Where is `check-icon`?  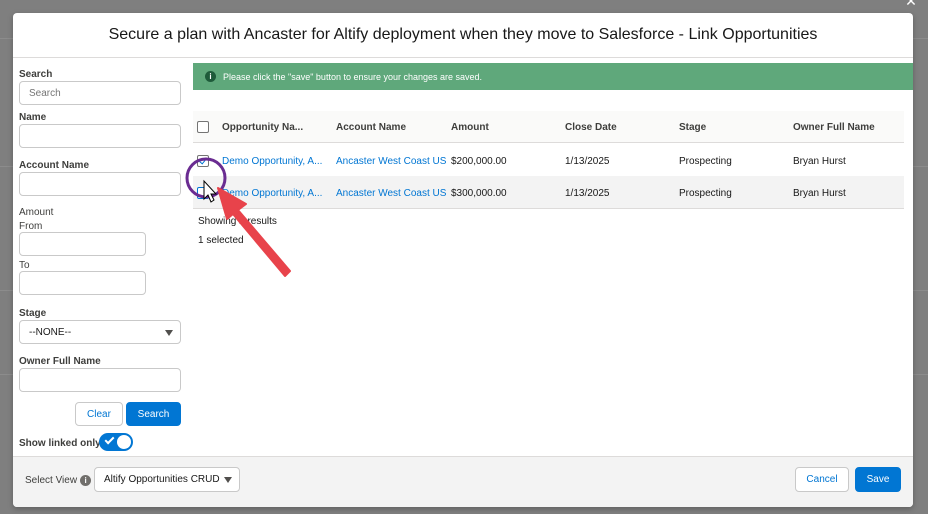 check-icon is located at coordinates (109, 439).